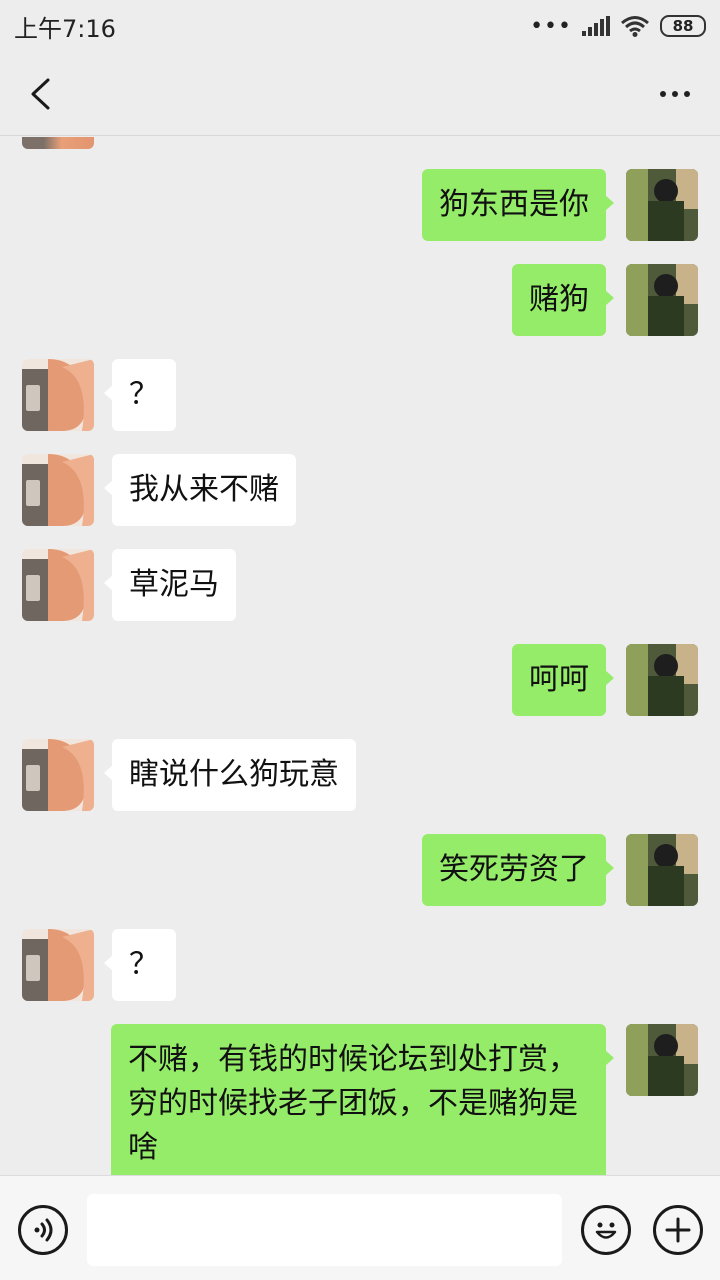  I want to click on wifi-icon, so click(635, 26).